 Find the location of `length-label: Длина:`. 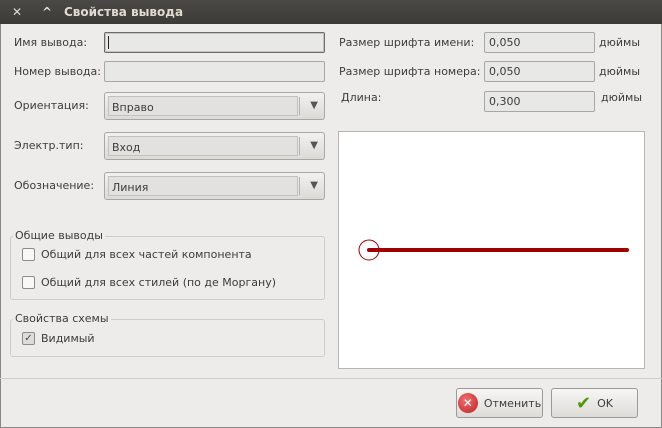

length-label: Длина: is located at coordinates (361, 97).